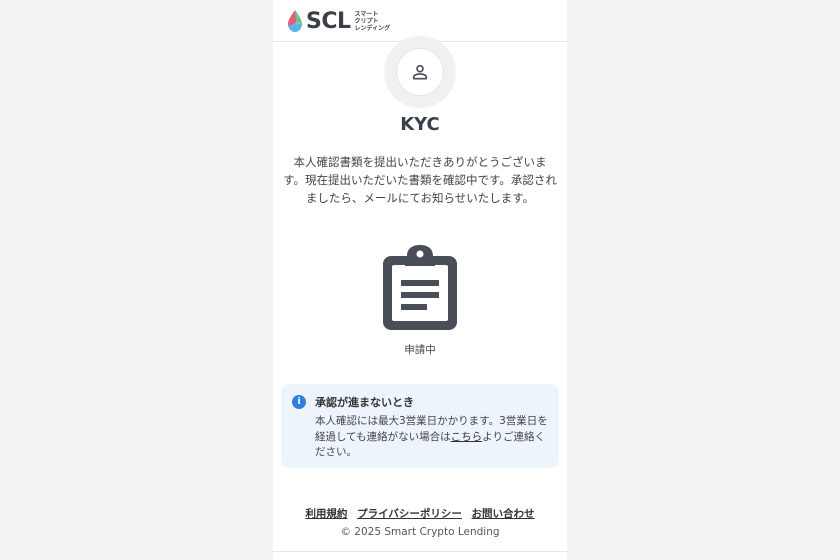 The width and height of the screenshot is (840, 560). I want to click on logo-subtitle: スマート クリプト レンディング, so click(373, 21).